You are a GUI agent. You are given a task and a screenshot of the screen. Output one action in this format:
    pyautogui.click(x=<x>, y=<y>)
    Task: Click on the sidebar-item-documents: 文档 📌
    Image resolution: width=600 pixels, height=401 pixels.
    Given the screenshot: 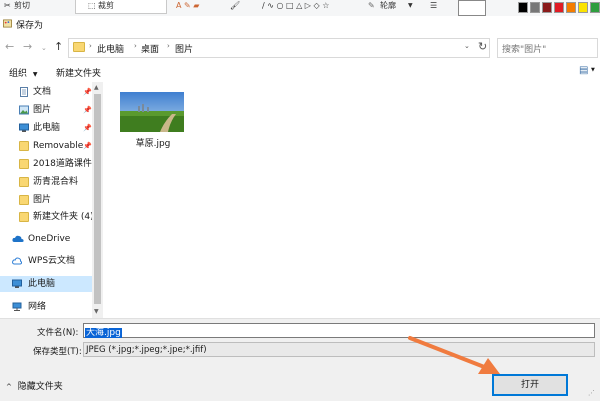 What is the action you would take?
    pyautogui.click(x=46, y=92)
    